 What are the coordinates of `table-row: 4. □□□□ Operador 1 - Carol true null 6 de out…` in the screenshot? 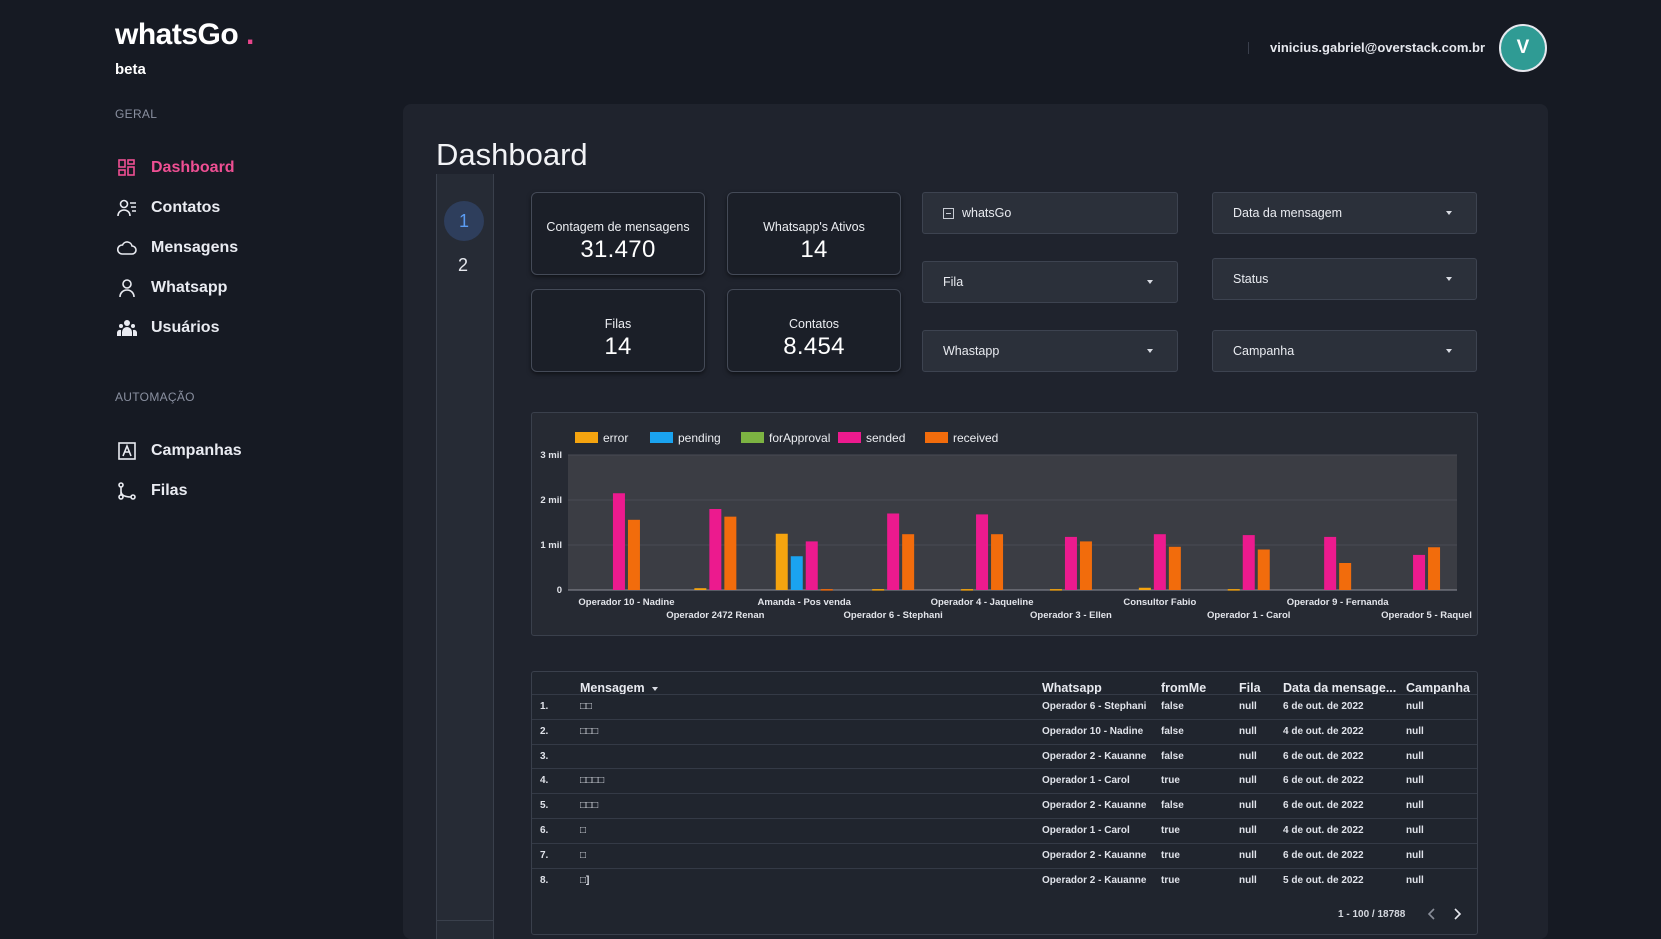 It's located at (1004, 780).